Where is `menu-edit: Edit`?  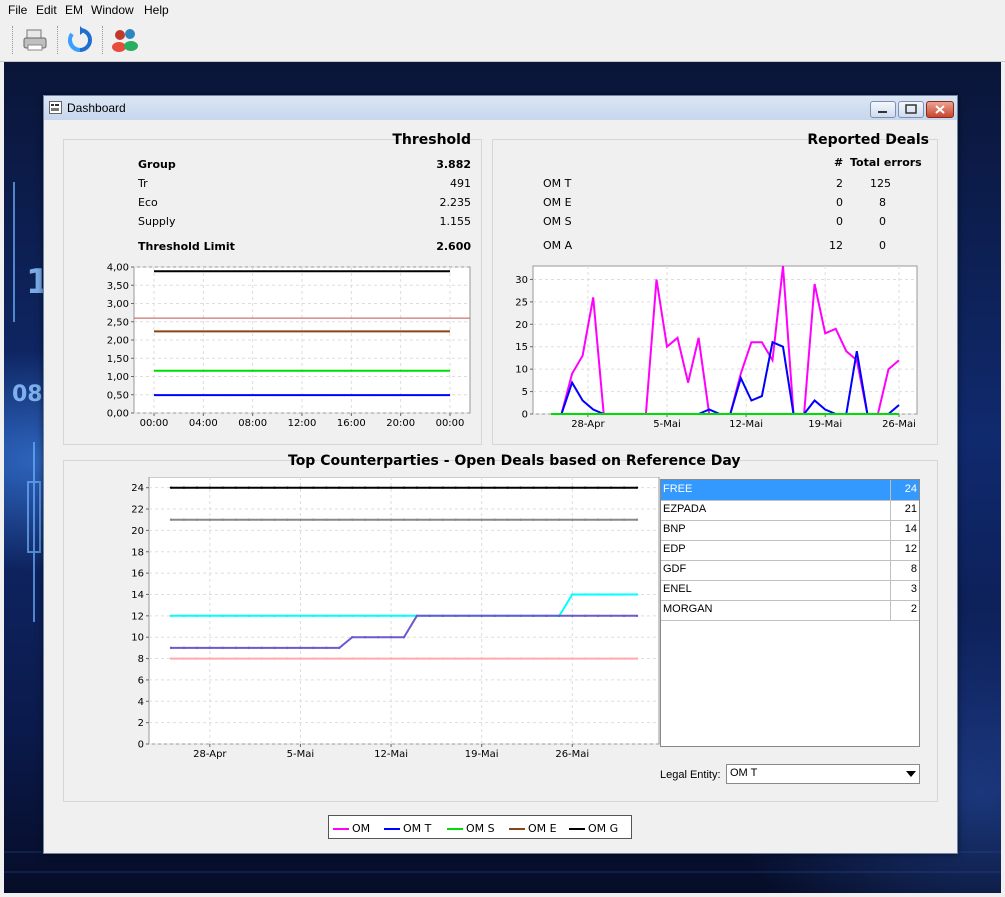 menu-edit: Edit is located at coordinates (46, 10).